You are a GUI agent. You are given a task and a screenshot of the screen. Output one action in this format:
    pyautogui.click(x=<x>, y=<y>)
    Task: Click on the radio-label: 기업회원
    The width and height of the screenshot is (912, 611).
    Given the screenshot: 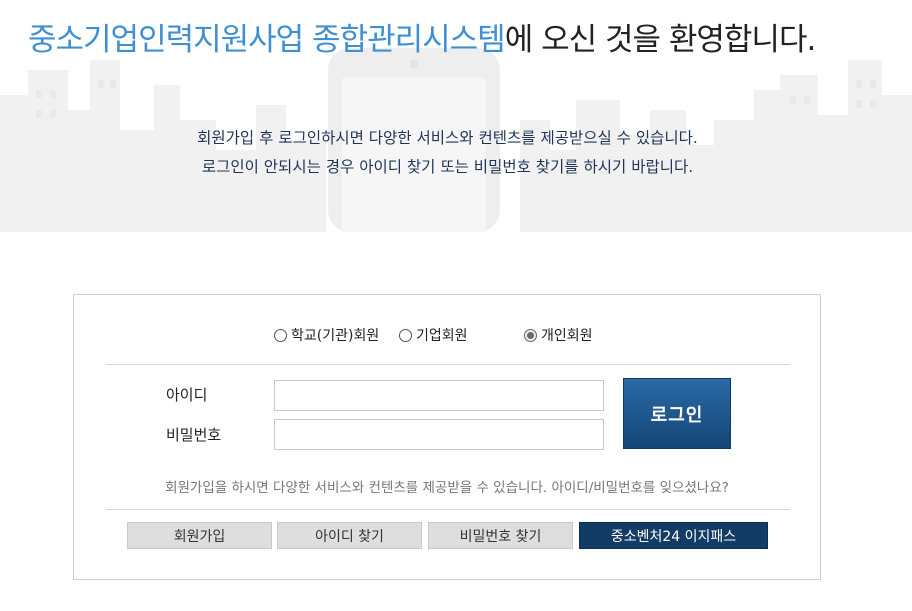 What is the action you would take?
    pyautogui.click(x=442, y=336)
    